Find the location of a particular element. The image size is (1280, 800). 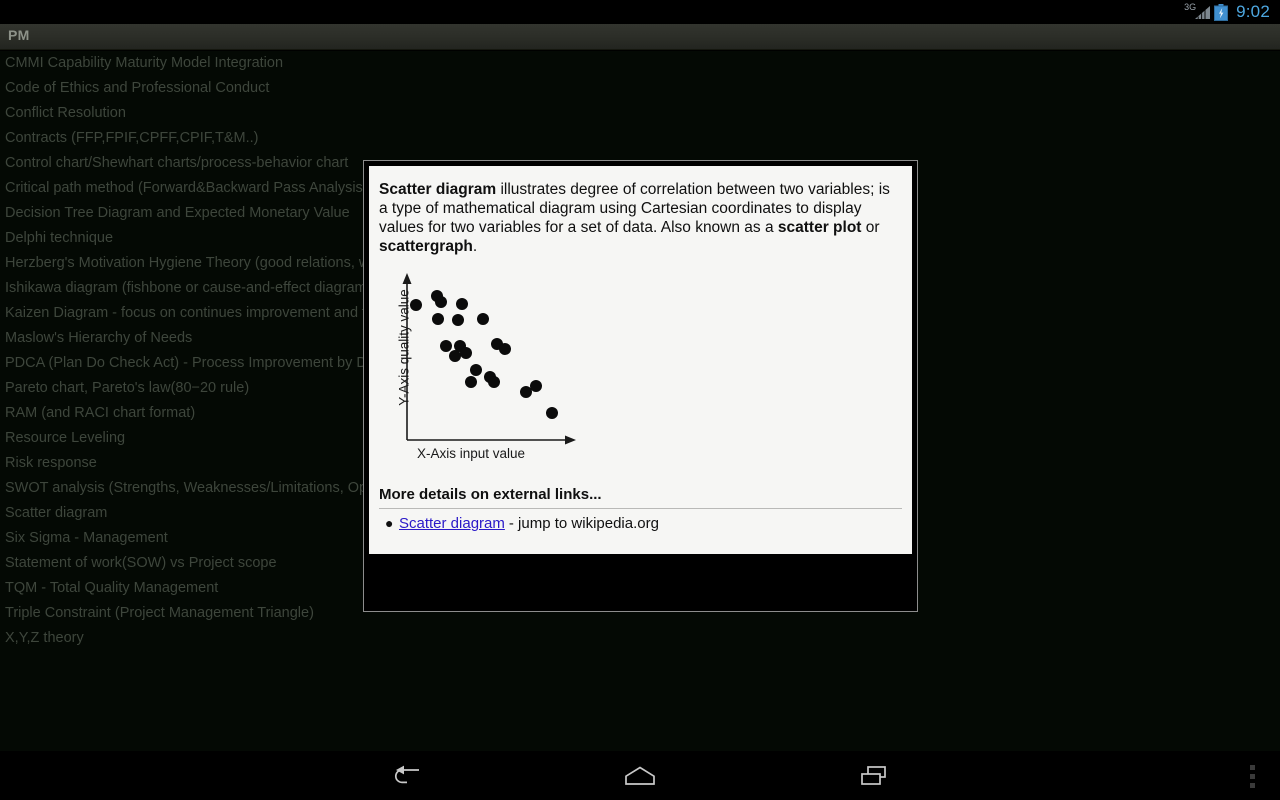

list-item: X,Y,Z theory is located at coordinates (640, 638).